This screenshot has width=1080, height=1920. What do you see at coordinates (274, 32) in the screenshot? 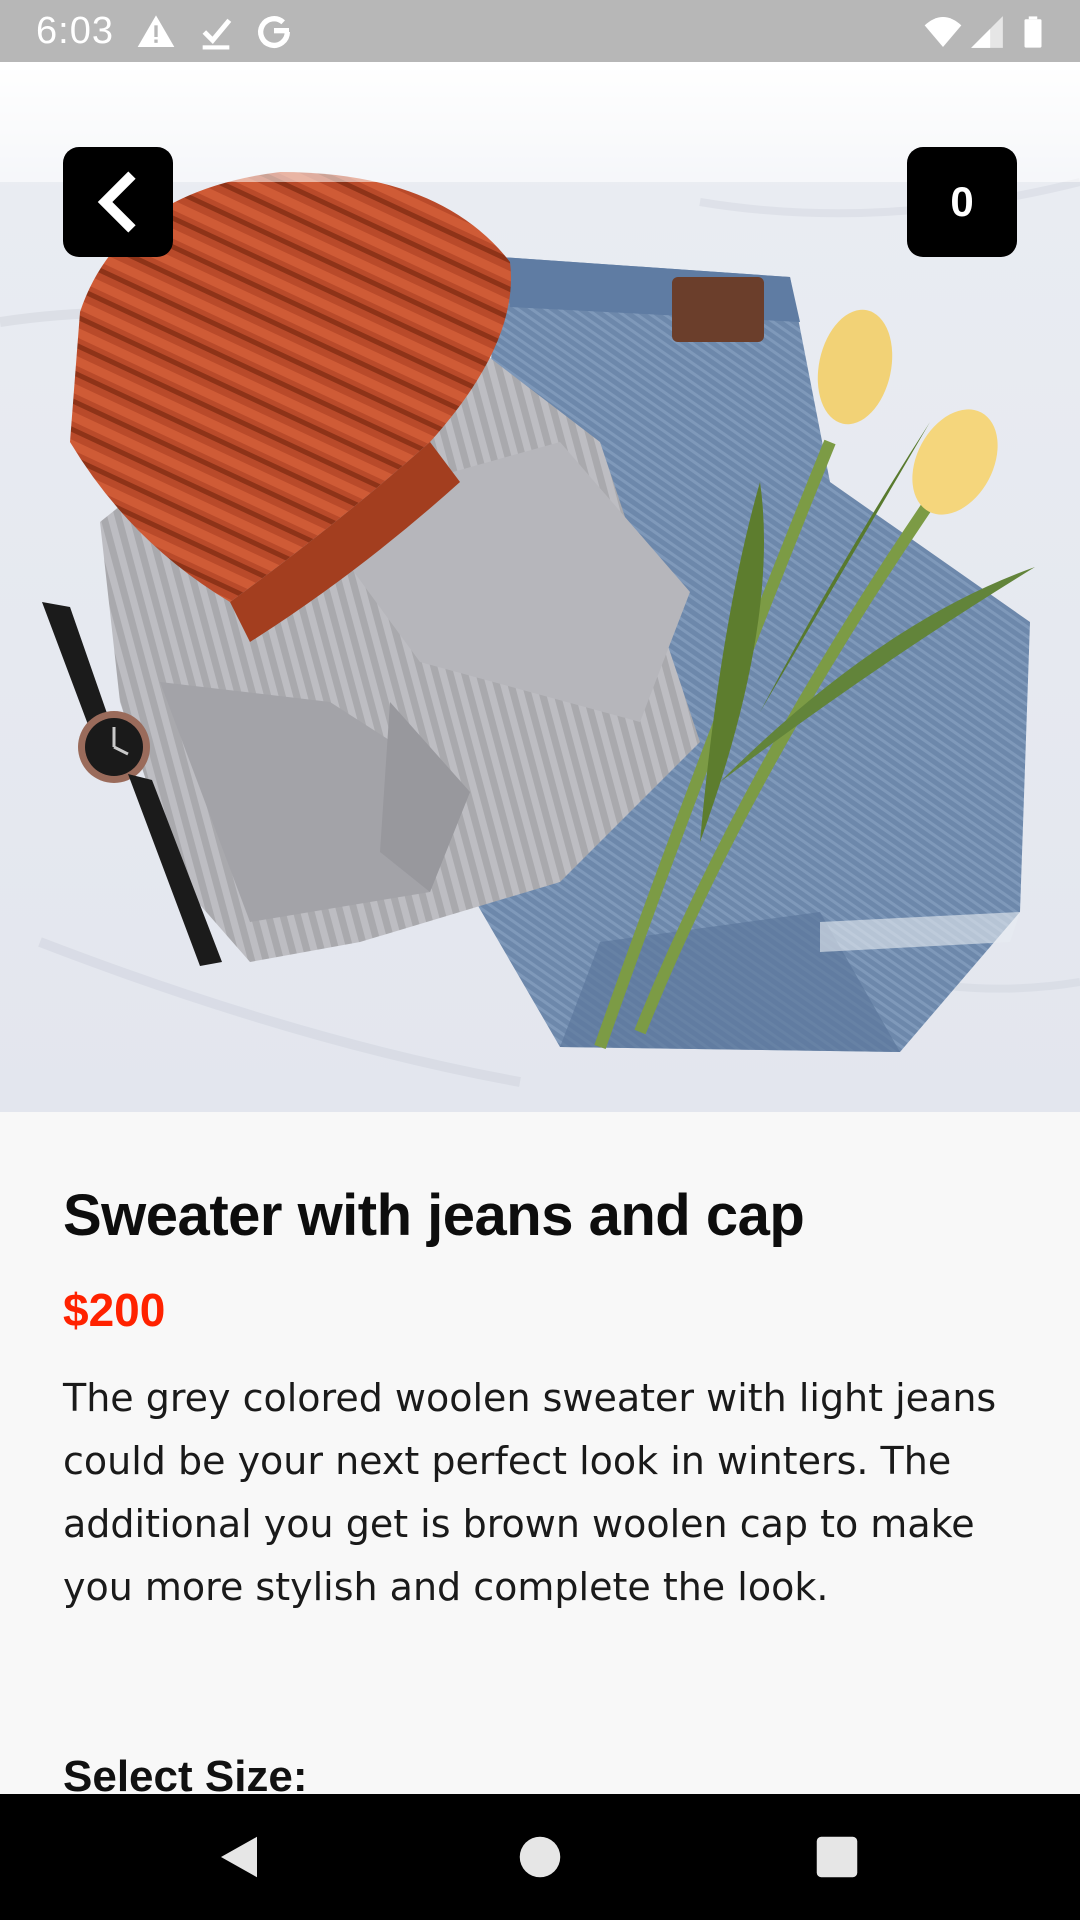
I see `google-icon` at bounding box center [274, 32].